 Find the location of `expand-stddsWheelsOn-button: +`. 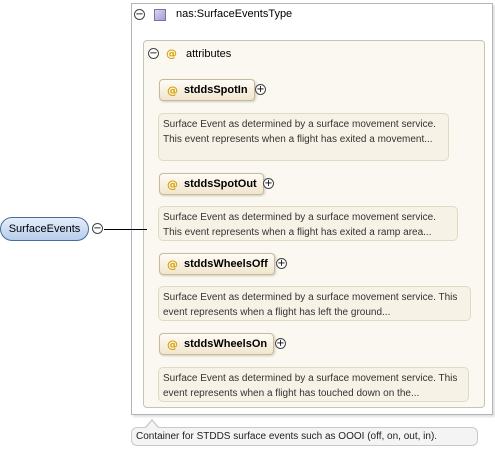

expand-stddsWheelsOn-button: + is located at coordinates (280, 343).